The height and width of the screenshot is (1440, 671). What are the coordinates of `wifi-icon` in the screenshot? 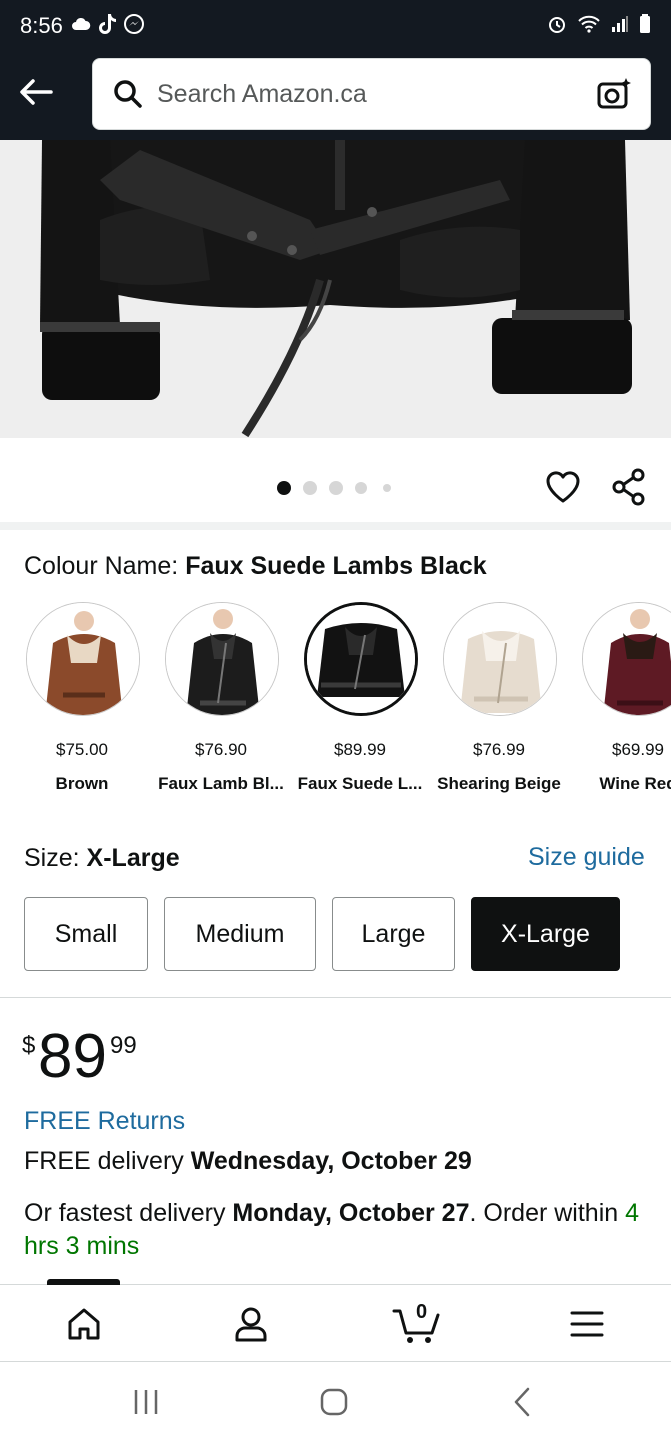 It's located at (589, 26).